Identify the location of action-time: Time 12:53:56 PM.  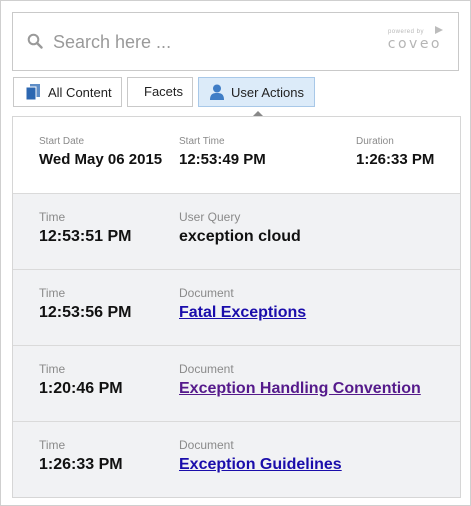
(85, 304).